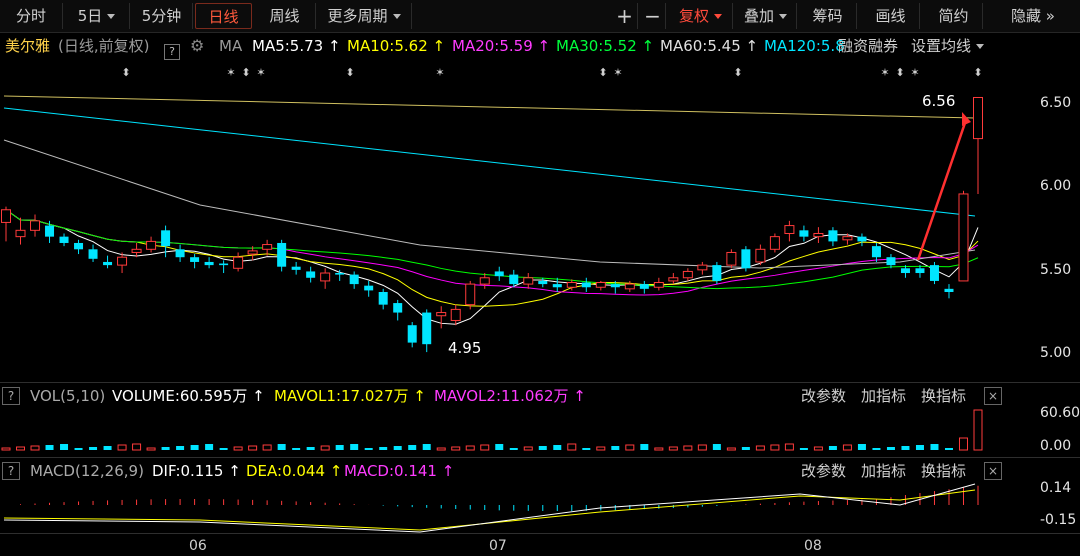 This screenshot has width=1080, height=556. I want to click on ma20-line, so click(492, 252).